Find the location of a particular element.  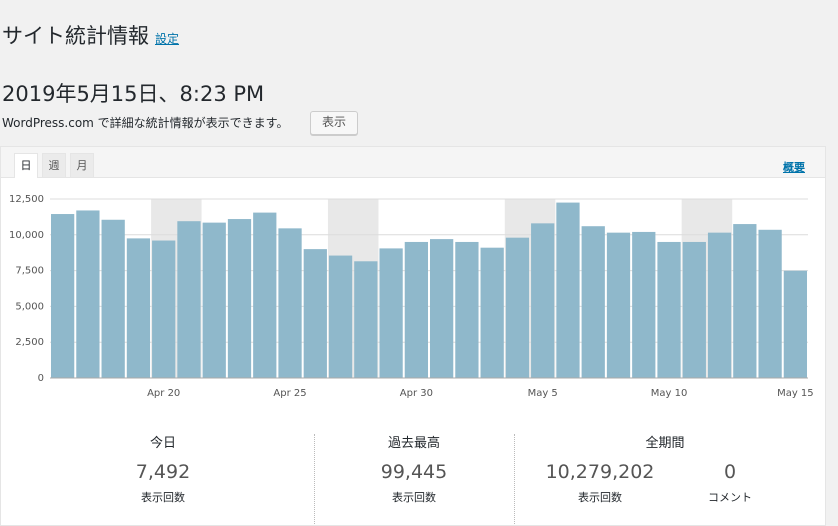

y-tick-label: 10,000 is located at coordinates (26, 235).